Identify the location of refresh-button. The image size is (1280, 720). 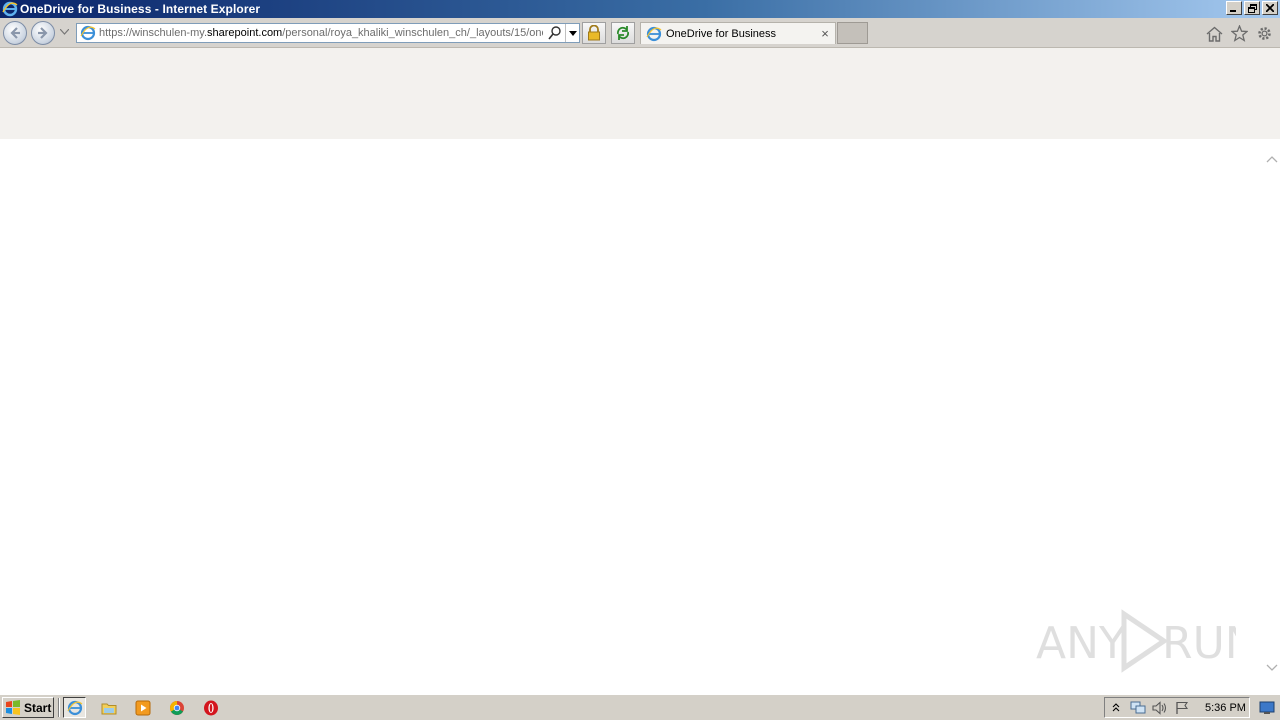
(623, 33).